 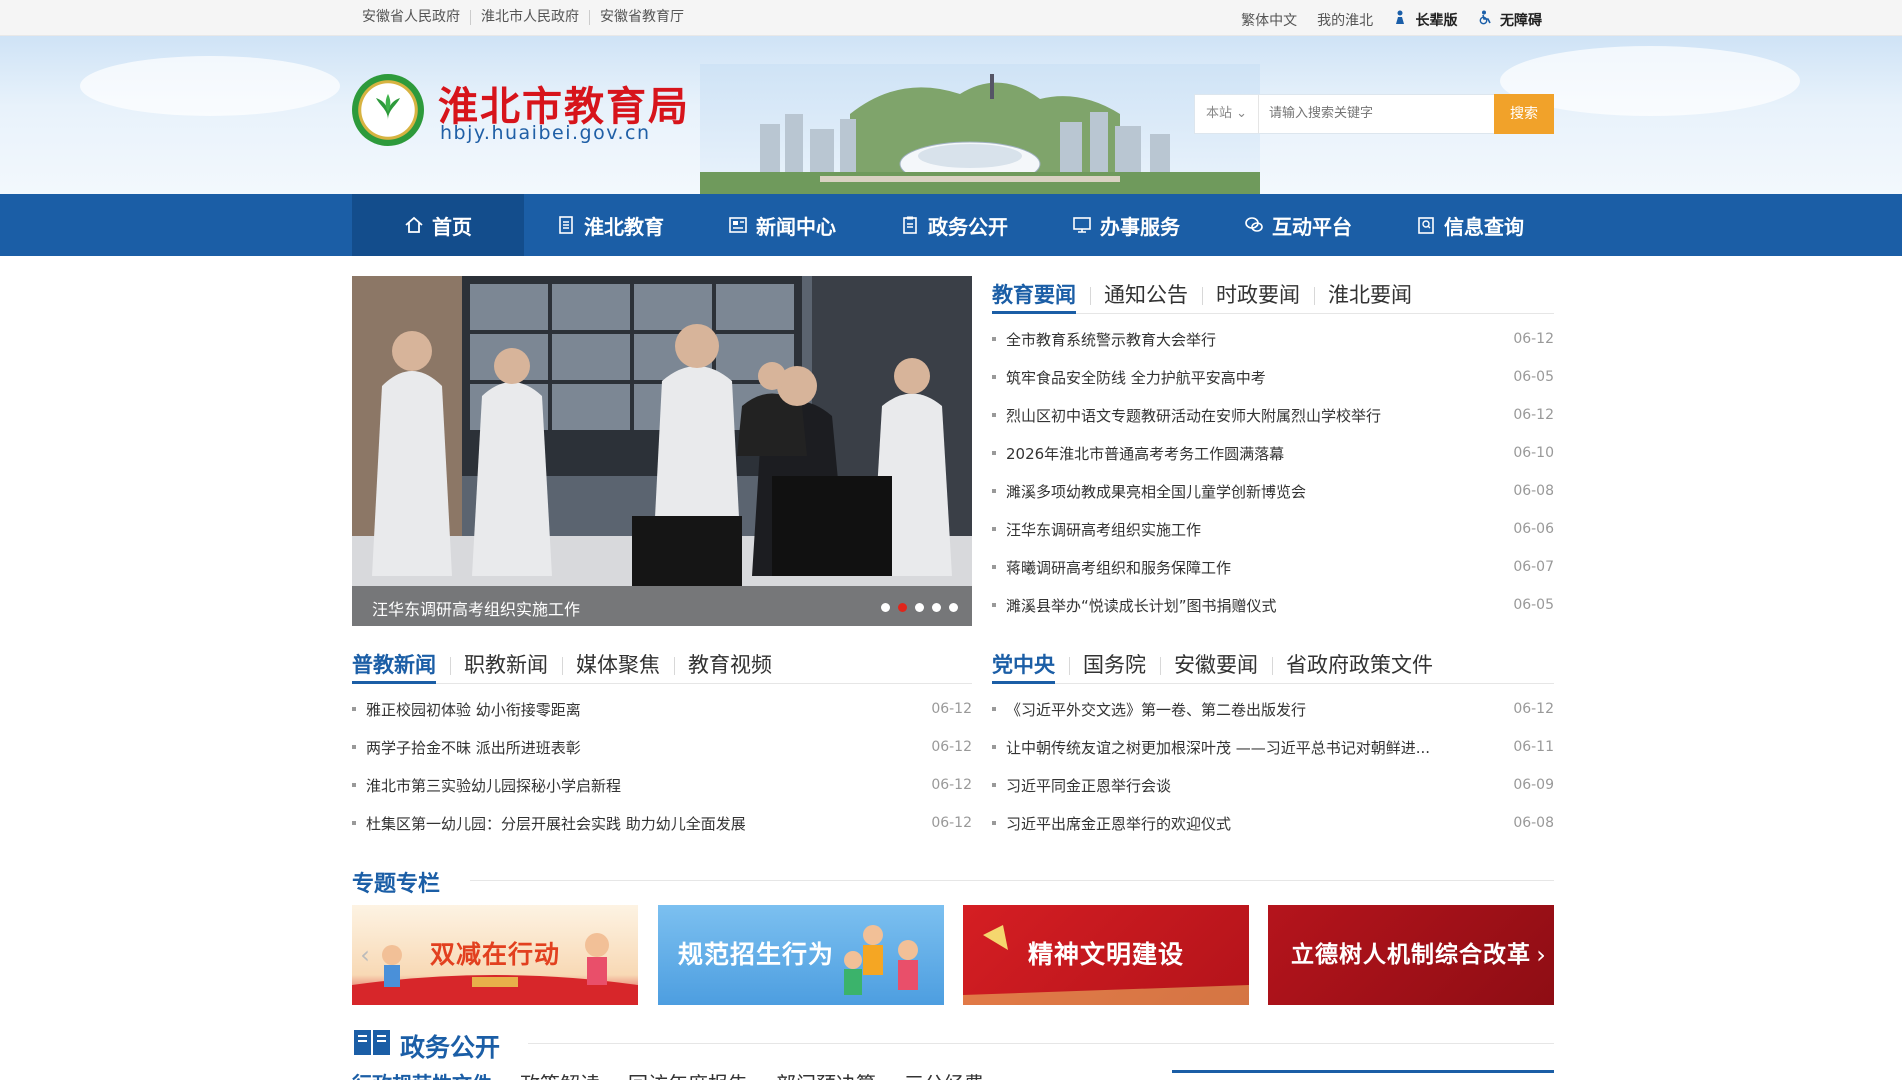 I want to click on wheelchair-icon, so click(x=1485, y=17).